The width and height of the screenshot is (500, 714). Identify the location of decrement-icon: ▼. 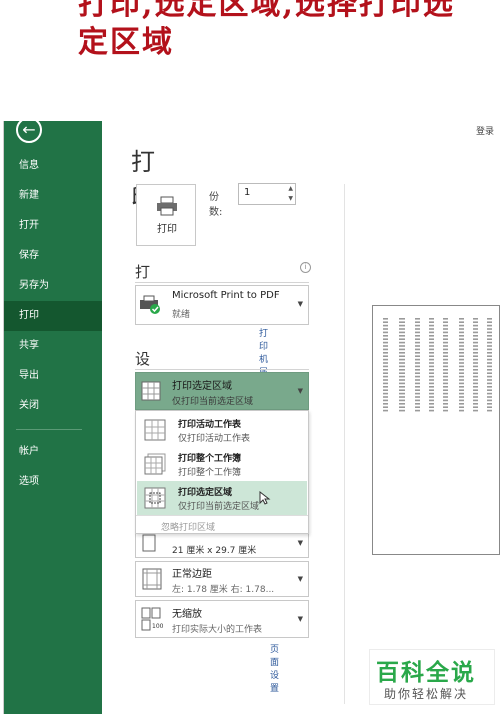
(290, 198).